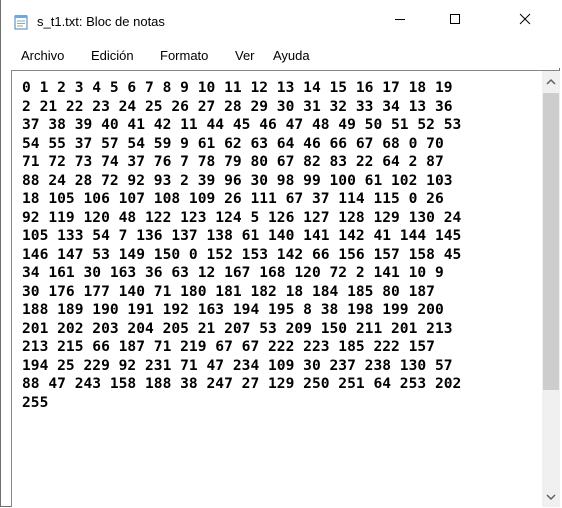 The width and height of the screenshot is (562, 508). I want to click on close-icon, so click(525, 21).